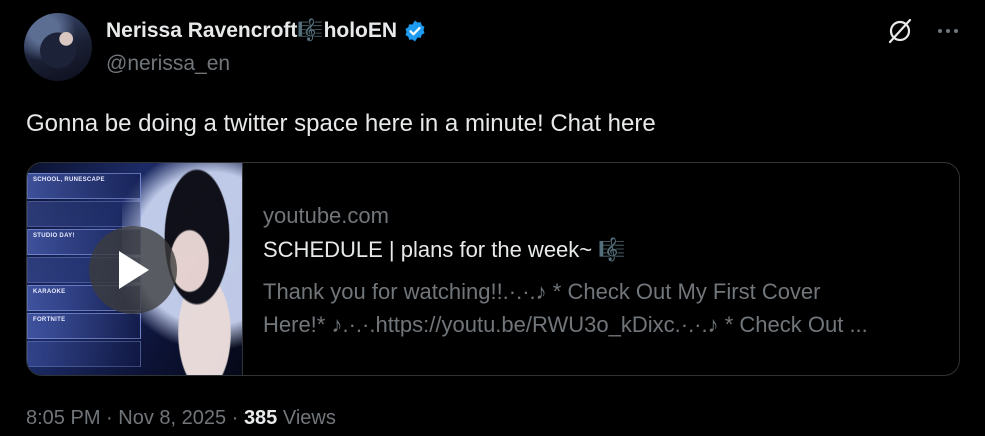  I want to click on tweet-meta: 8:05 PM · Nov 8, 2025 · 385 Views, so click(181, 418).